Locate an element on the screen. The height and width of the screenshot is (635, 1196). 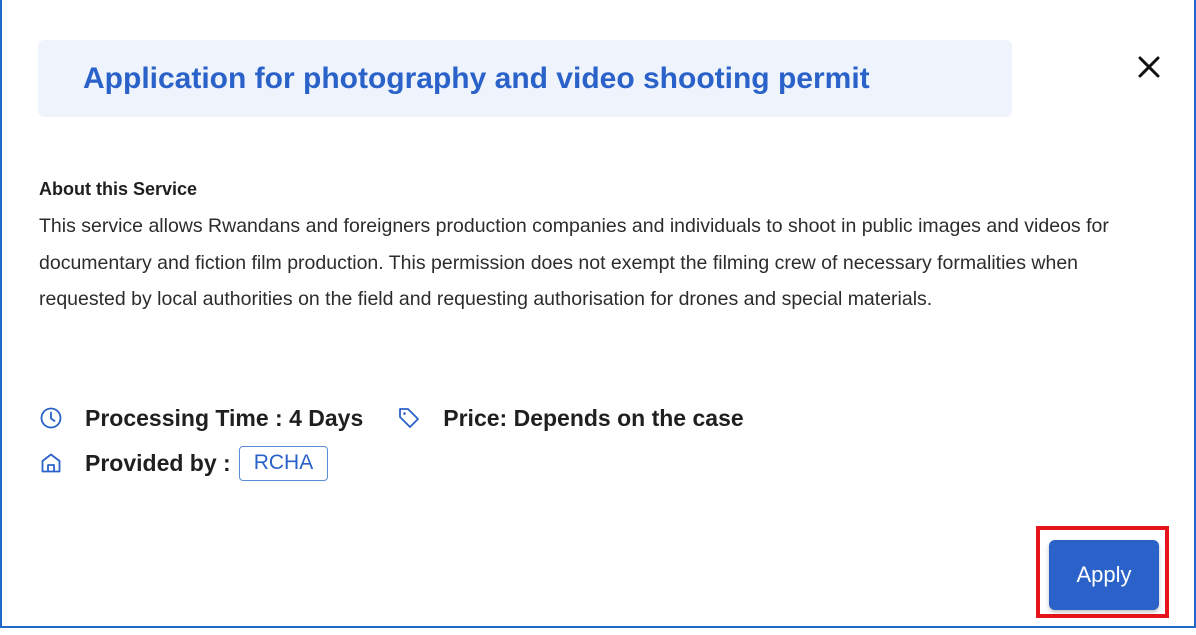
processing-time: Processing Time : 4 Days is located at coordinates (224, 417).